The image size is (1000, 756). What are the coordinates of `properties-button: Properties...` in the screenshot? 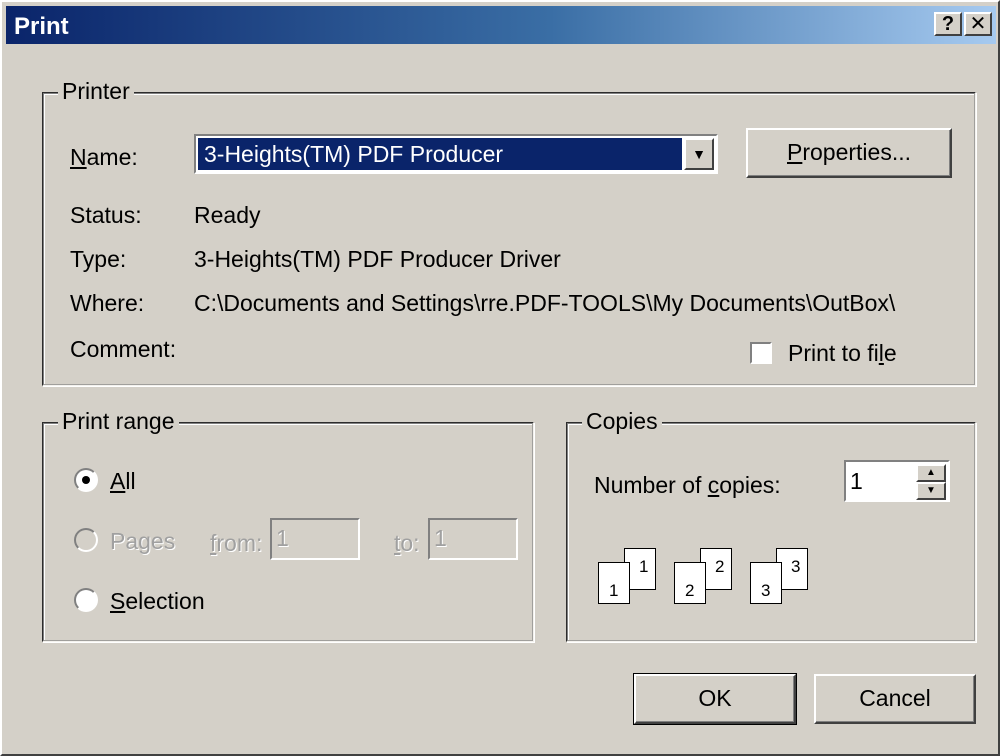 It's located at (849, 153).